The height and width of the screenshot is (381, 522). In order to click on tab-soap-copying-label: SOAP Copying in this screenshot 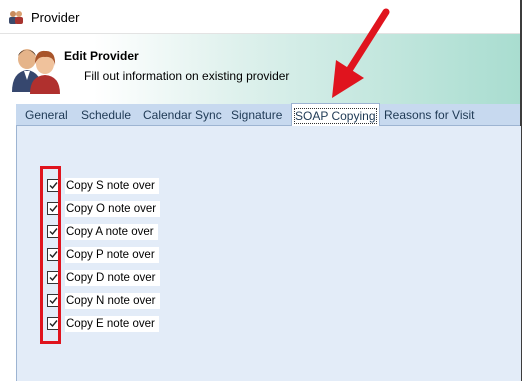, I will do `click(335, 116)`.